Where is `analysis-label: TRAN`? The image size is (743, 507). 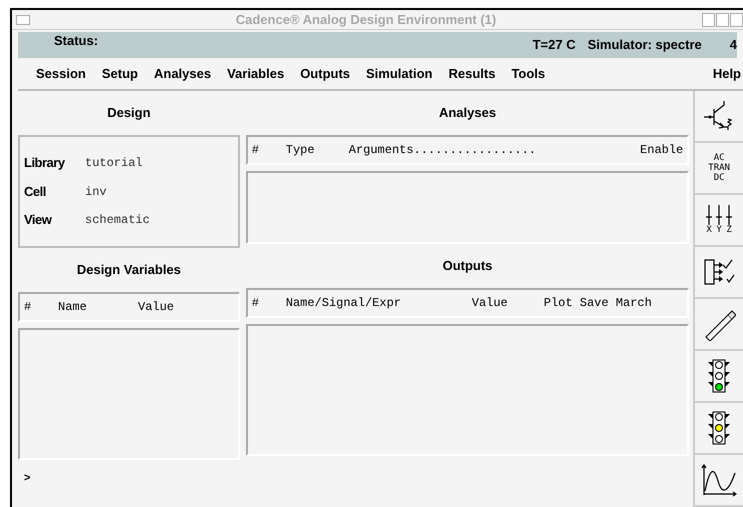
analysis-label: TRAN is located at coordinates (719, 168).